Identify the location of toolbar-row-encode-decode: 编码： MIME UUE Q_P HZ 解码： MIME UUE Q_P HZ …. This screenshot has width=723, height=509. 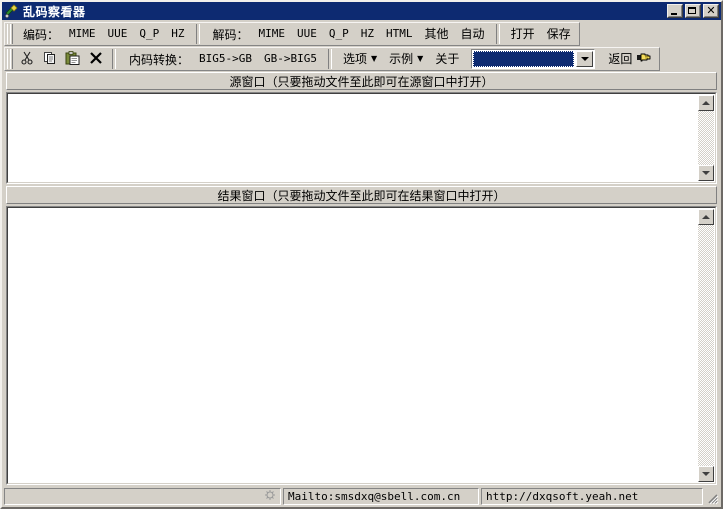
(361, 34).